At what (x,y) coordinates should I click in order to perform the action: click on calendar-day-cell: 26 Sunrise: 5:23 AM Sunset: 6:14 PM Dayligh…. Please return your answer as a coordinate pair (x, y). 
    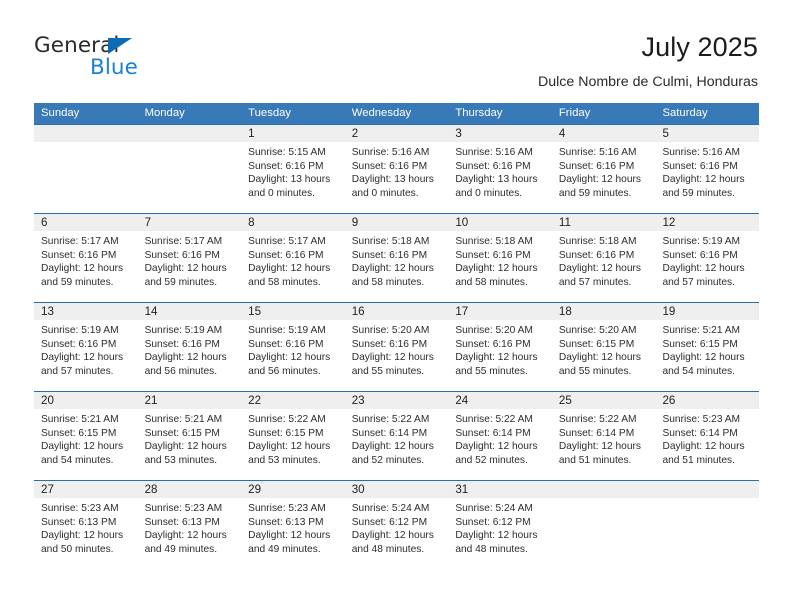
    Looking at the image, I should click on (707, 436).